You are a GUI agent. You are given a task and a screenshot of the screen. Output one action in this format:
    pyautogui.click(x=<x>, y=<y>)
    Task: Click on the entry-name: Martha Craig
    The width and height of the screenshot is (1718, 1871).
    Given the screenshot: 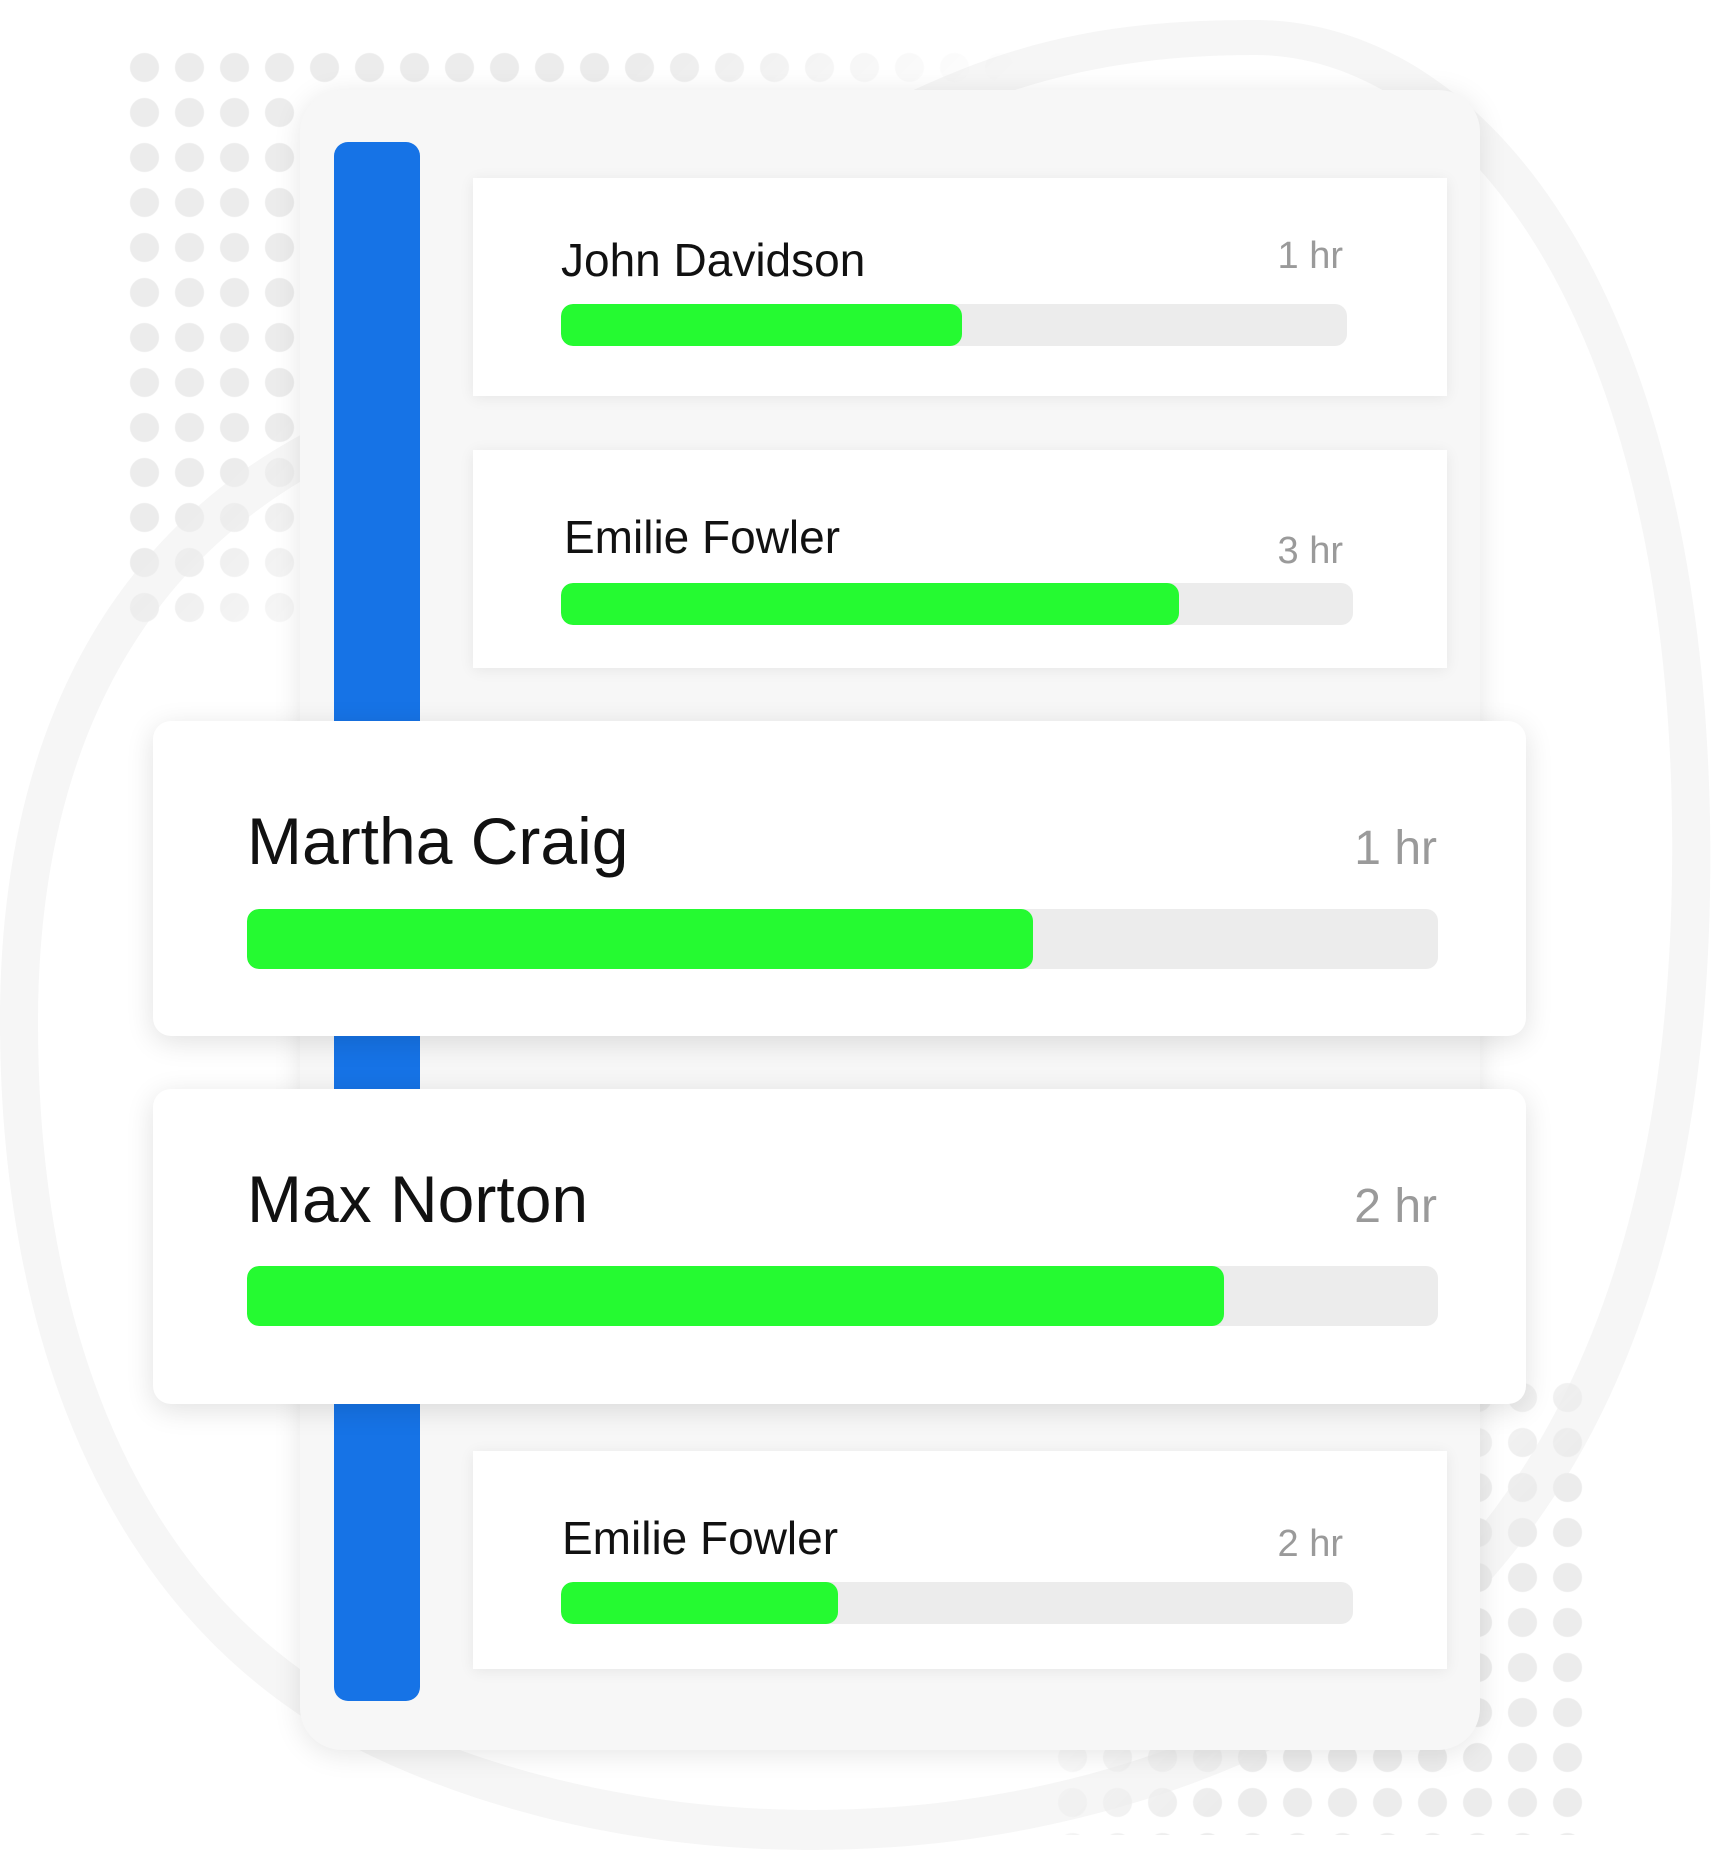 What is the action you would take?
    pyautogui.click(x=438, y=841)
    